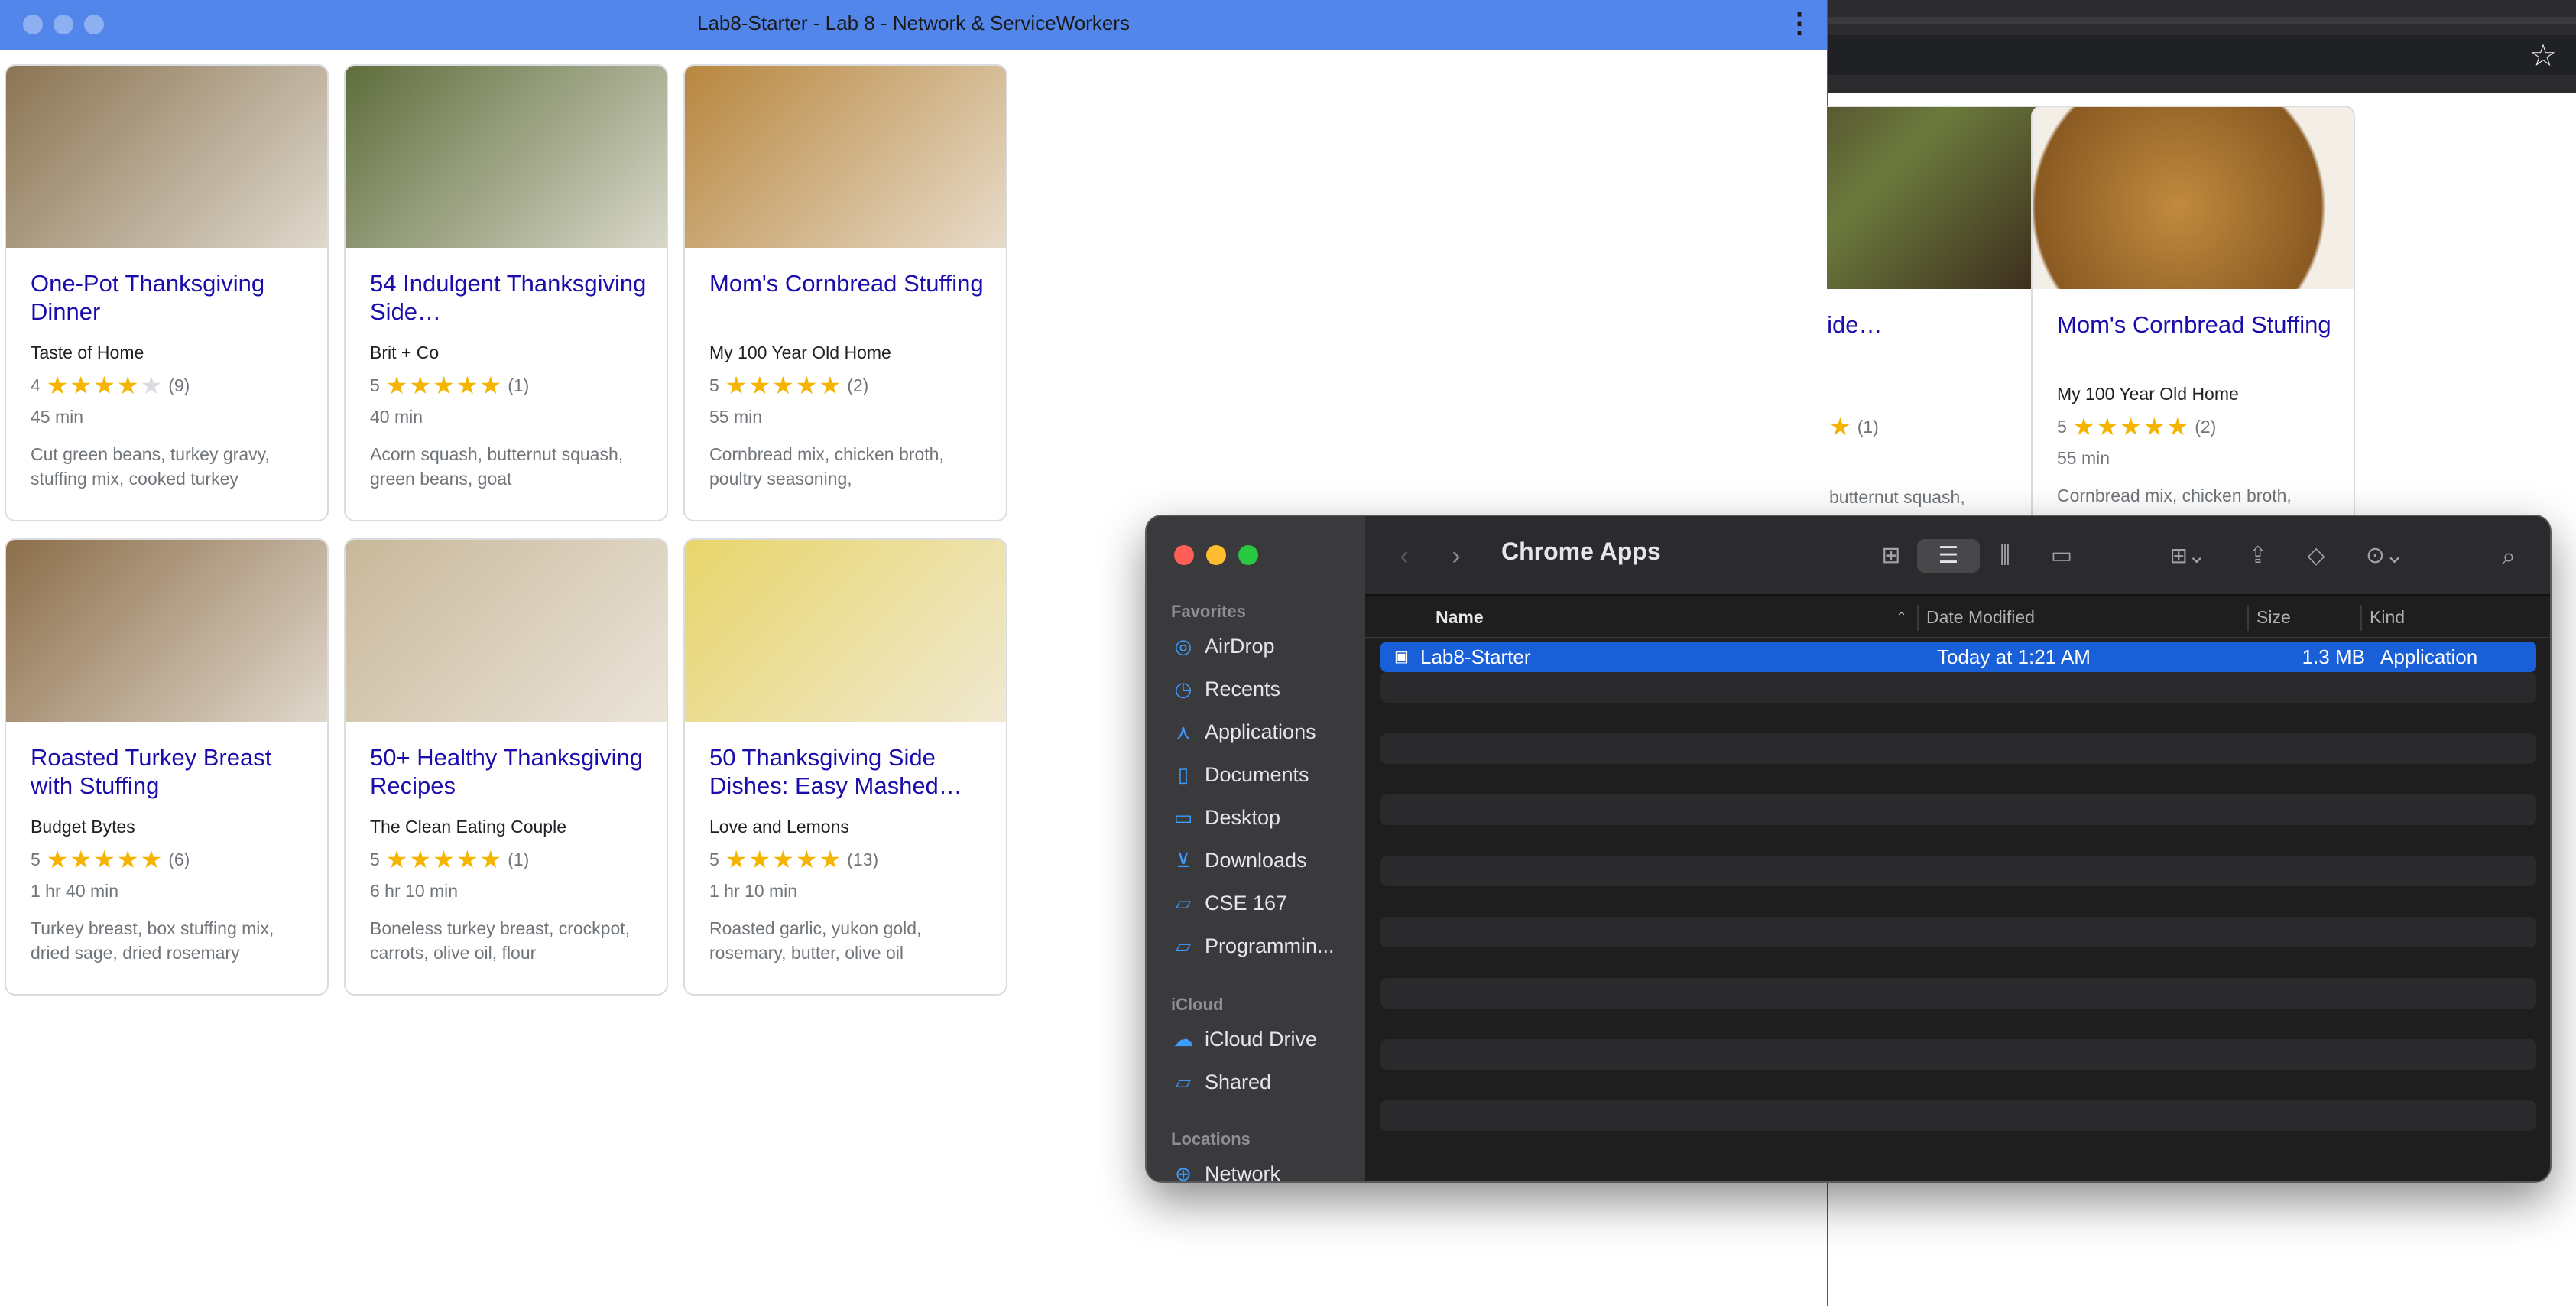  Describe the element at coordinates (1948, 556) in the screenshot. I see `list-view-button: ☰` at that location.